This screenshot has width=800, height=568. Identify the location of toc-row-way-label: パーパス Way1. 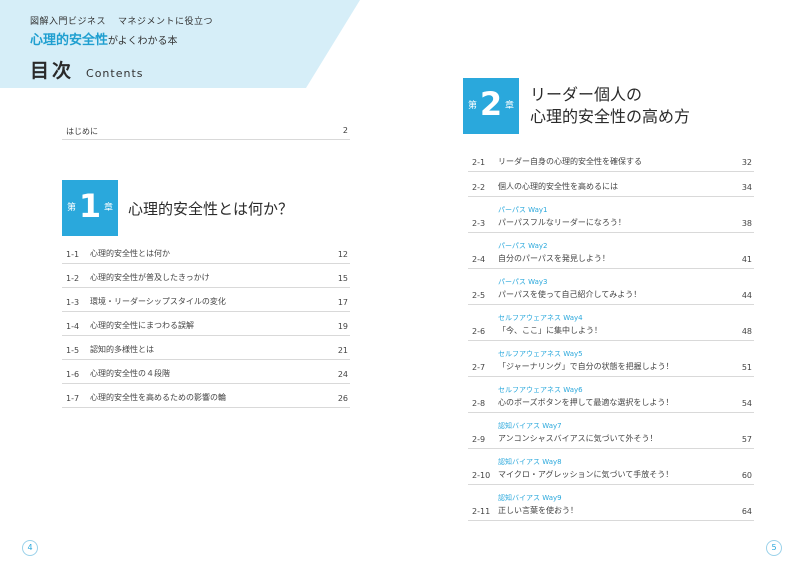
(523, 210).